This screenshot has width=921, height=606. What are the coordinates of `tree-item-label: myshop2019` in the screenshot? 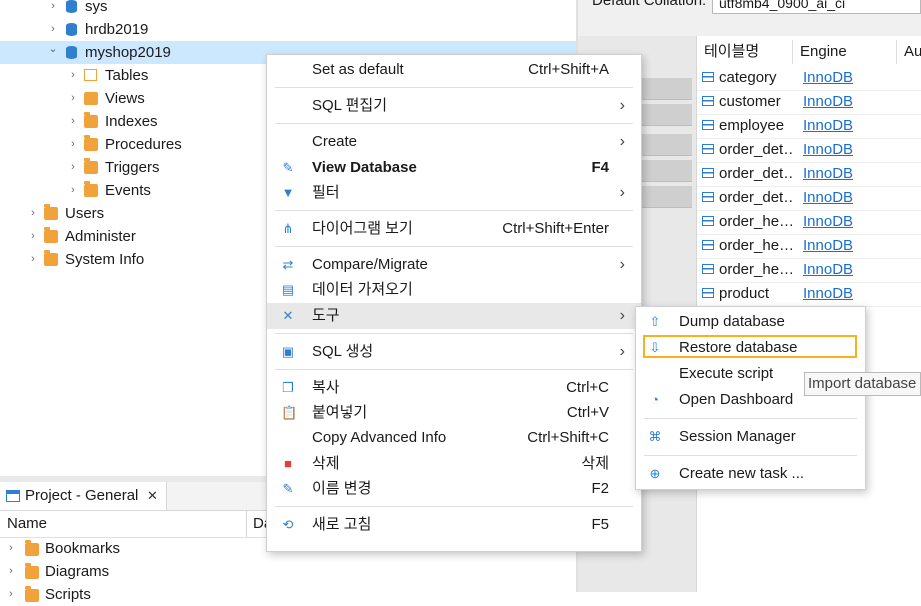 It's located at (128, 52).